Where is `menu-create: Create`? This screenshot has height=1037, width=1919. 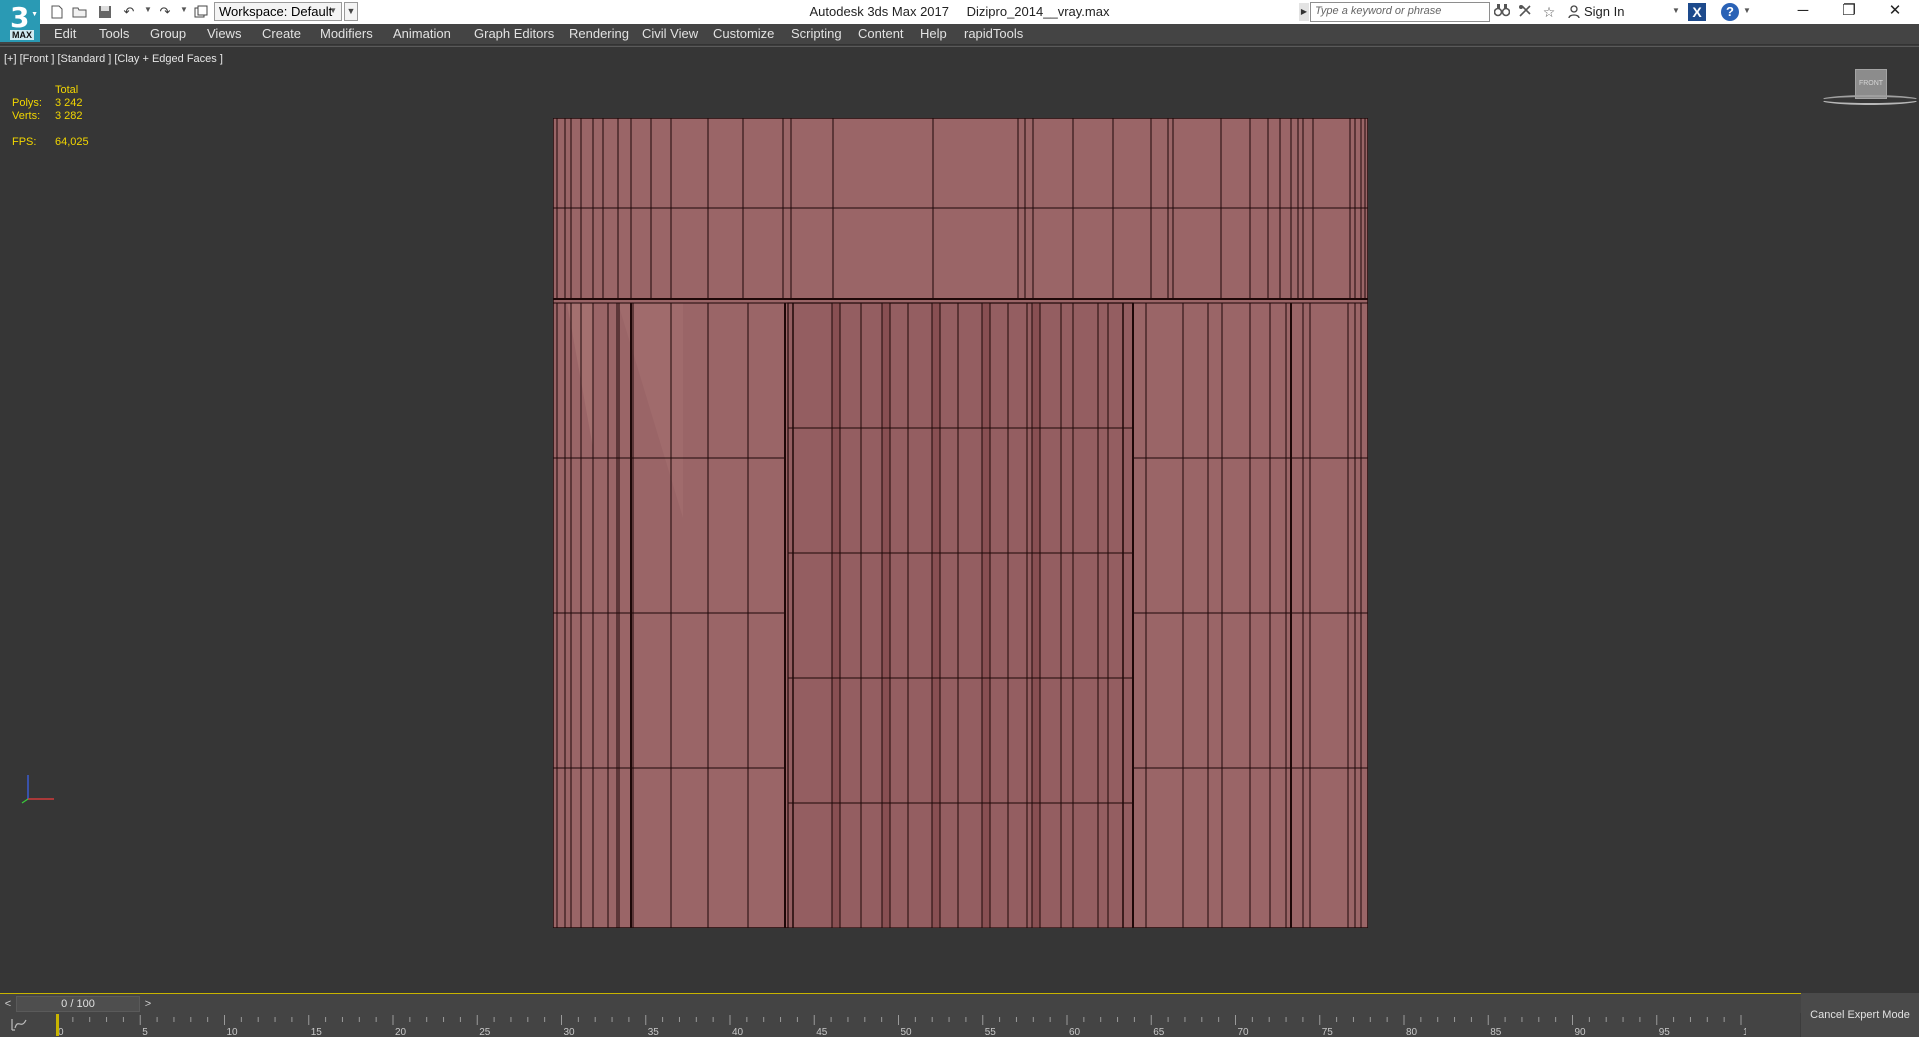
menu-create: Create is located at coordinates (281, 33).